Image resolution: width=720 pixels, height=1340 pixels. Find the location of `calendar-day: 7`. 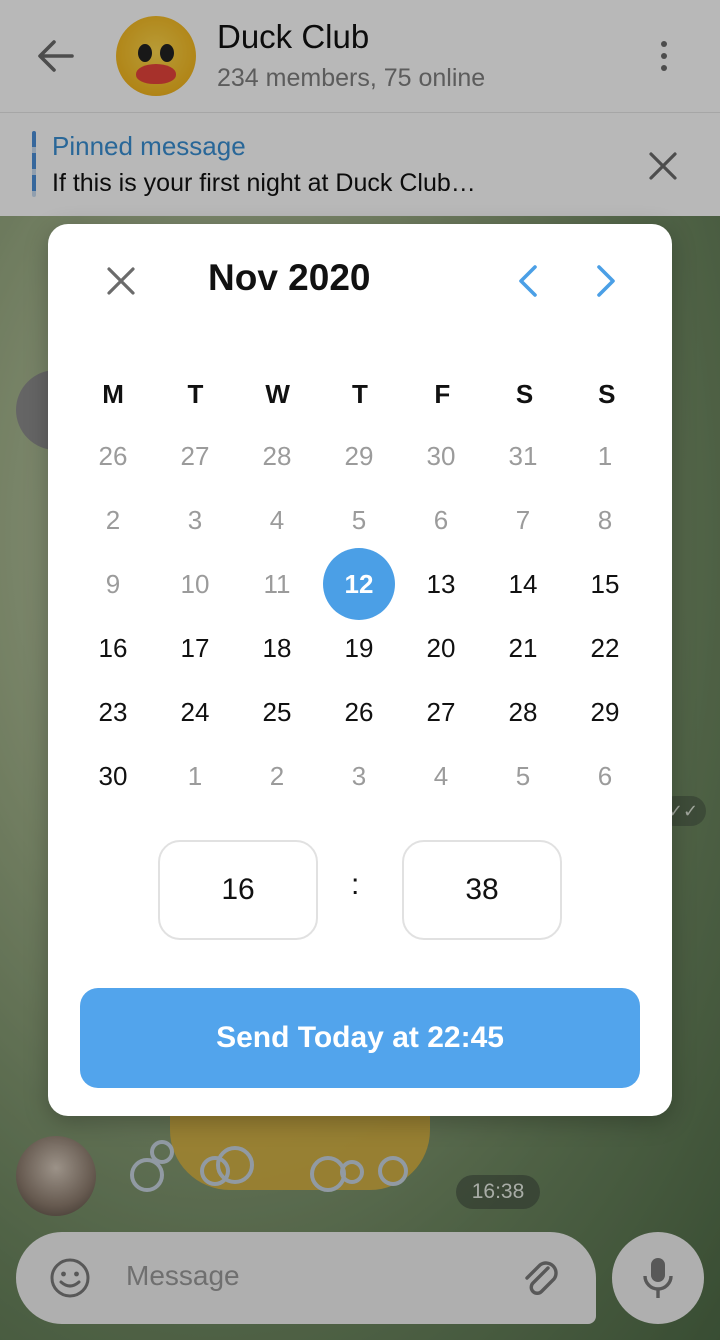

calendar-day: 7 is located at coordinates (523, 520).